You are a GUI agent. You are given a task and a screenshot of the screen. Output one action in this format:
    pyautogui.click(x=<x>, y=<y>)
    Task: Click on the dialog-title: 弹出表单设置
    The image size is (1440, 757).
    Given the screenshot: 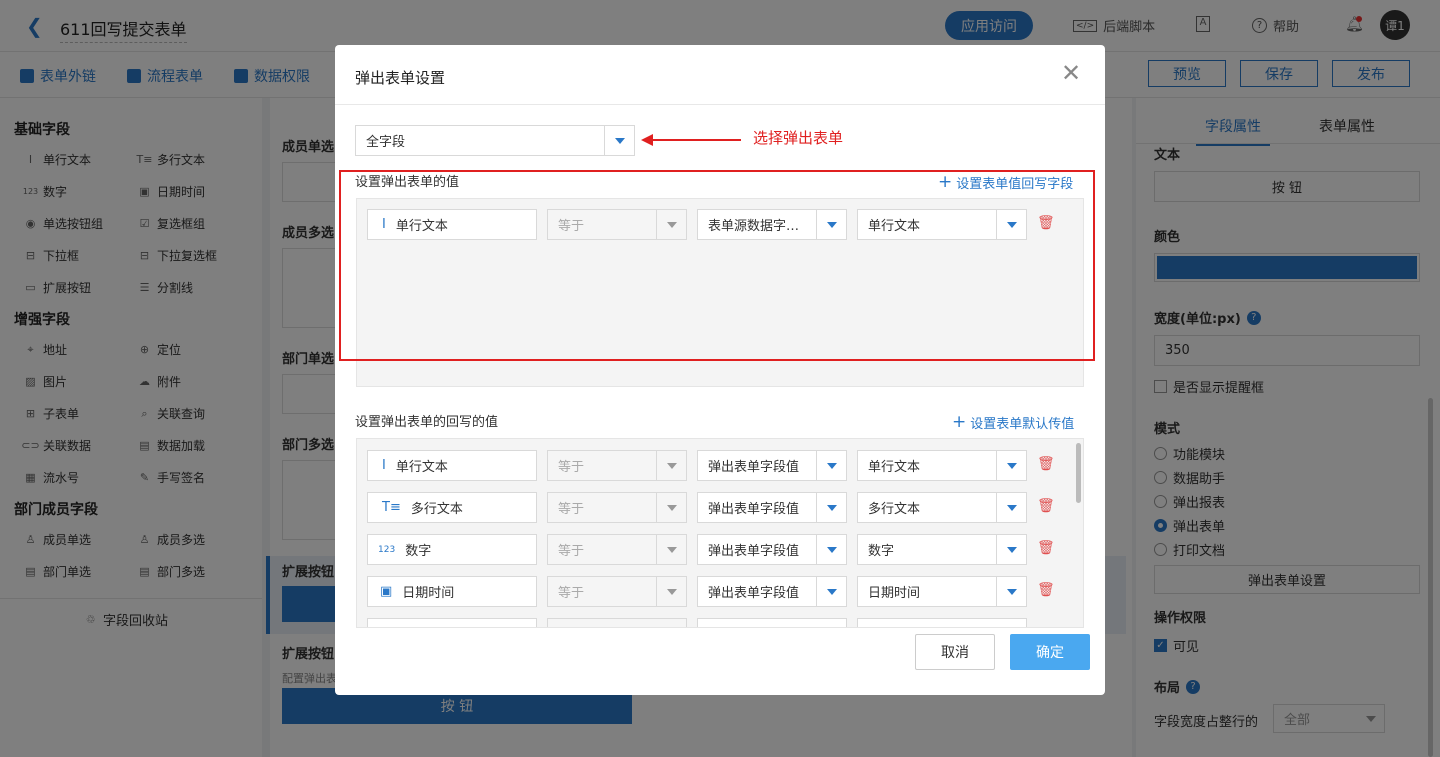 What is the action you would take?
    pyautogui.click(x=400, y=78)
    